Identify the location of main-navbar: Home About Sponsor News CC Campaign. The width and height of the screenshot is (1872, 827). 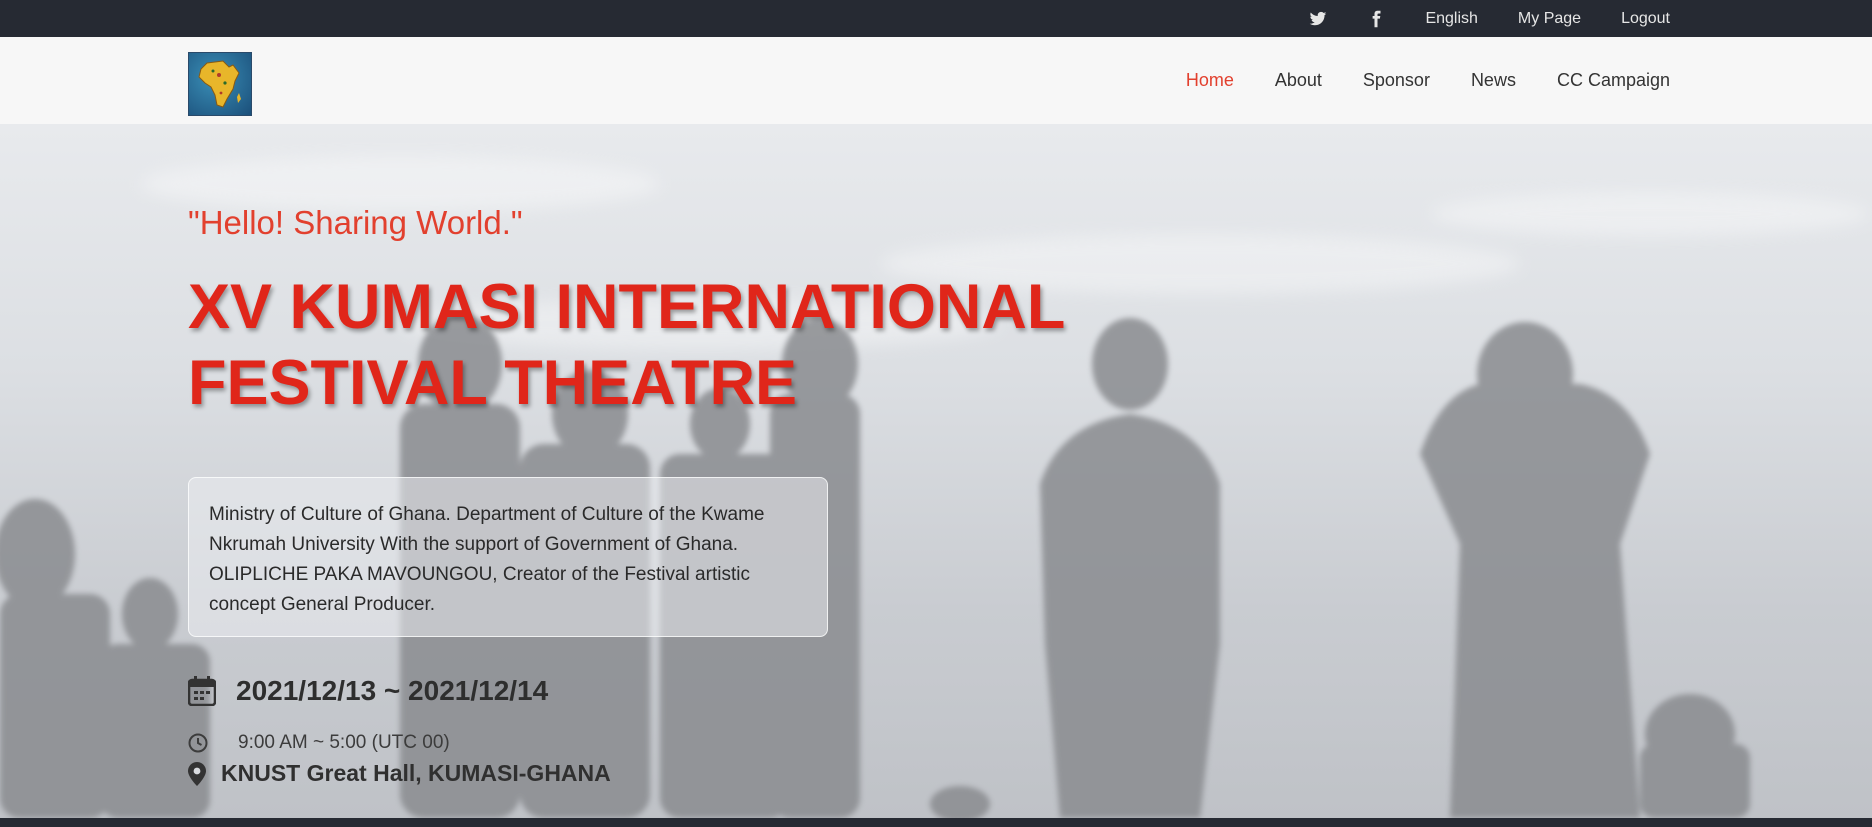
(936, 81).